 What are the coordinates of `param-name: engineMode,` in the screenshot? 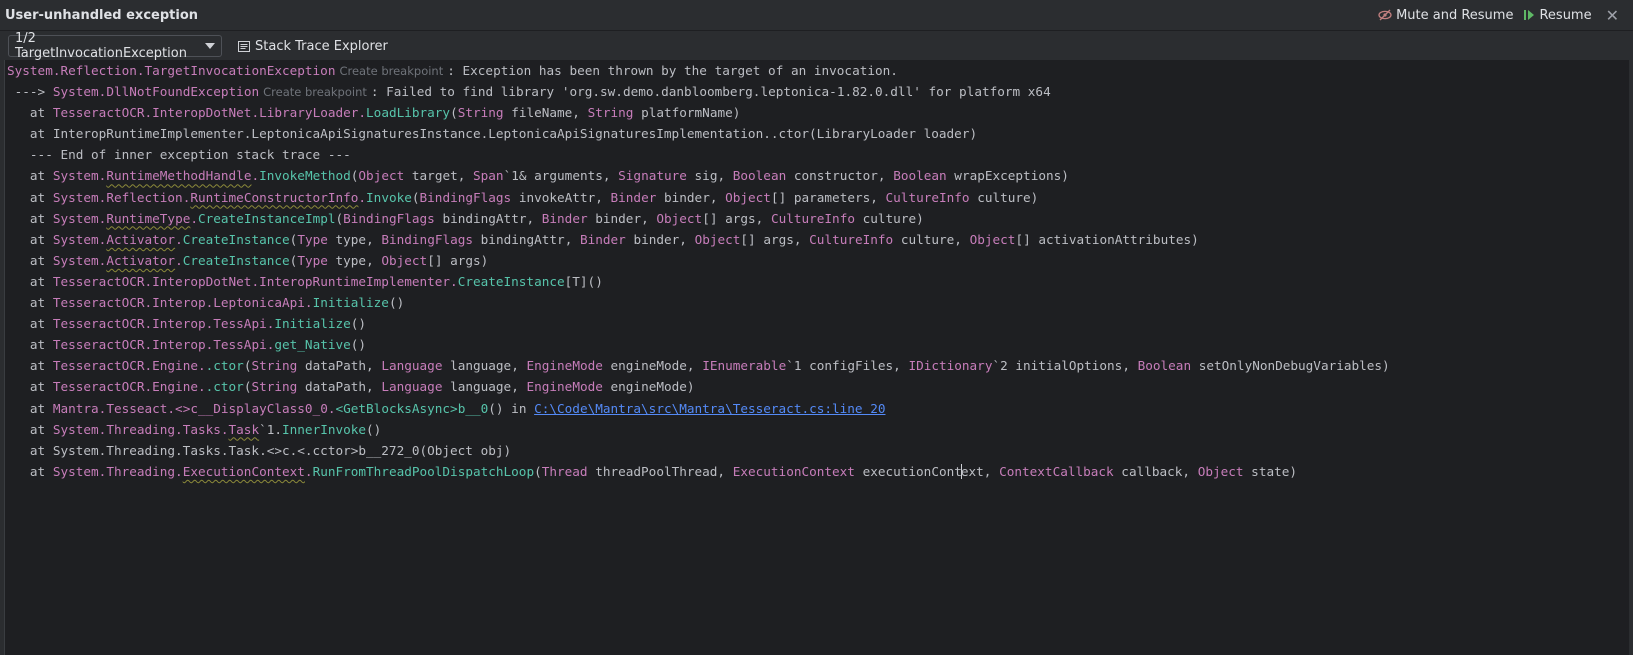 It's located at (652, 366).